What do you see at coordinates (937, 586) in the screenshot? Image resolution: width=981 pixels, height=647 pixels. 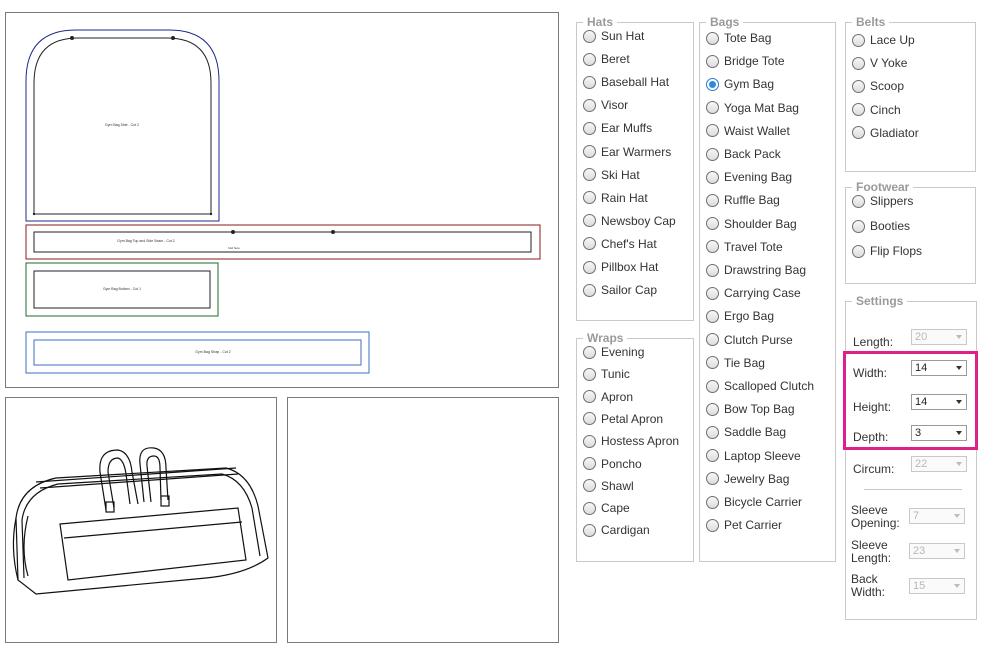 I see `back-width-select: 15` at bounding box center [937, 586].